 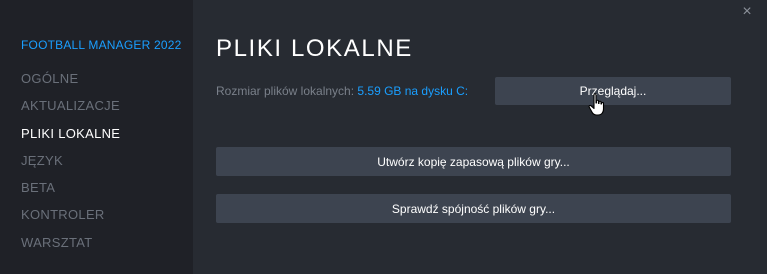 What do you see at coordinates (70, 247) in the screenshot?
I see `sidebar-item-workshop: WARSZTAT` at bounding box center [70, 247].